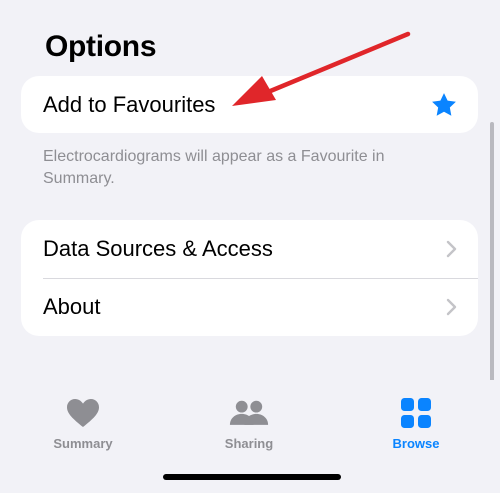 The height and width of the screenshot is (493, 500). Describe the element at coordinates (249, 308) in the screenshot. I see `about-row: About` at that location.